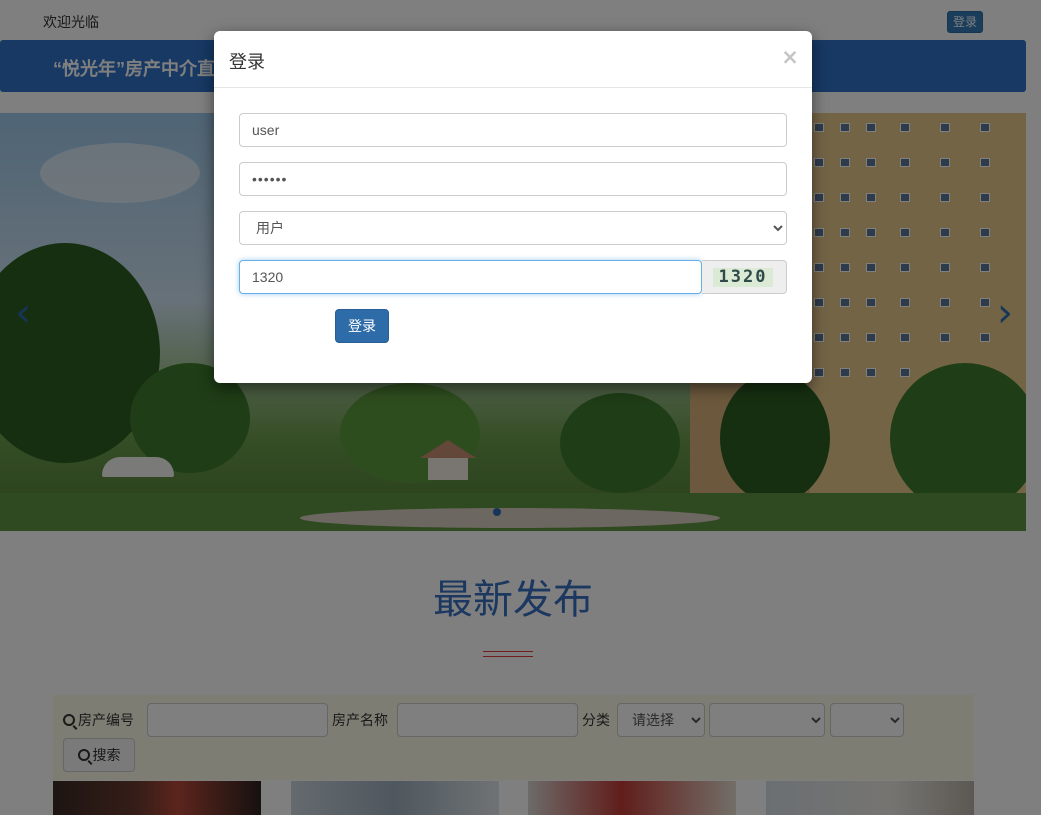 The width and height of the screenshot is (1041, 815). Describe the element at coordinates (790, 57) in the screenshot. I see `close-icon: ×` at that location.